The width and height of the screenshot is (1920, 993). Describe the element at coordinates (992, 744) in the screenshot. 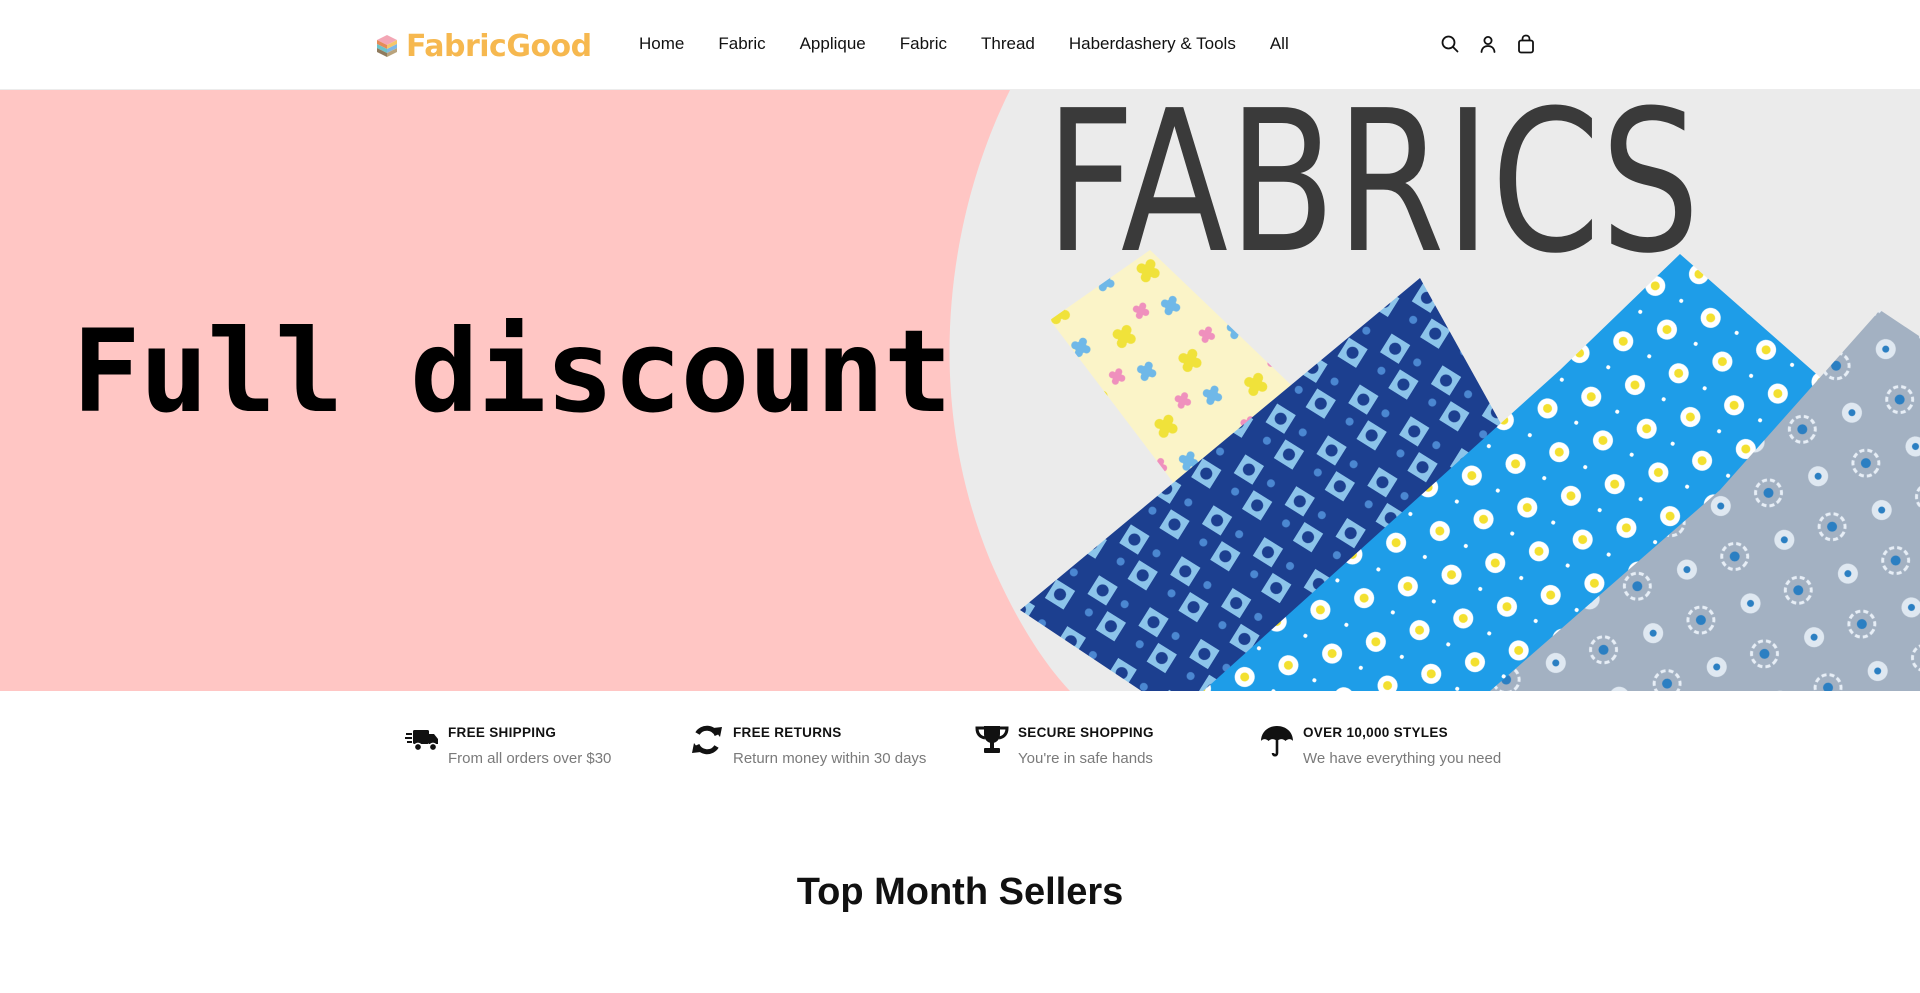

I see `trophy-icon` at that location.